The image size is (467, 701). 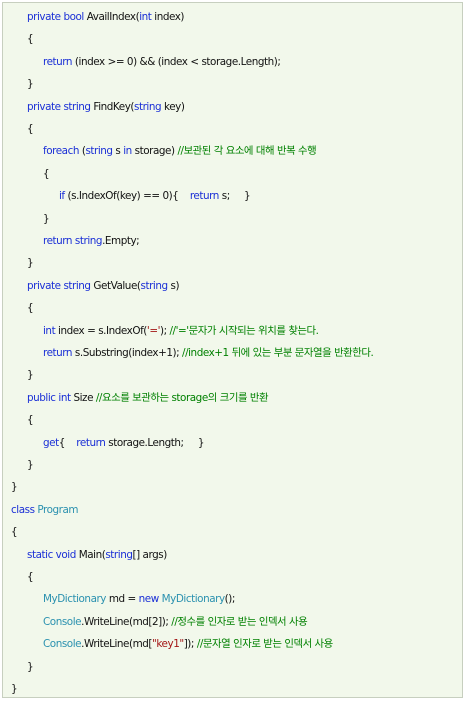 I want to click on code-token: //index+1 뒤에 있는 부분 문자열을 반환한다., so click(x=278, y=353).